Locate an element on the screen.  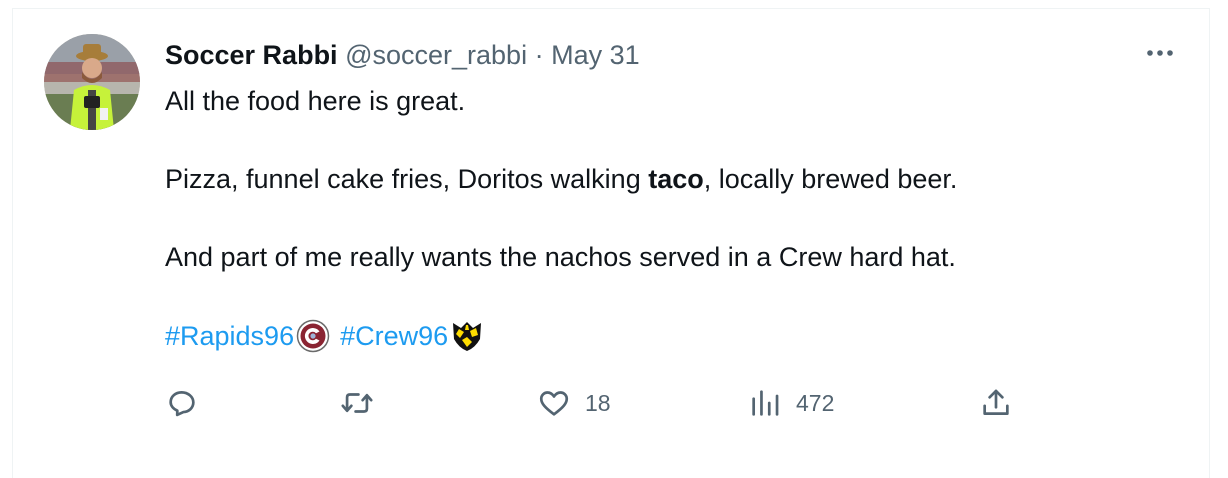
like-count: 18 is located at coordinates (598, 402).